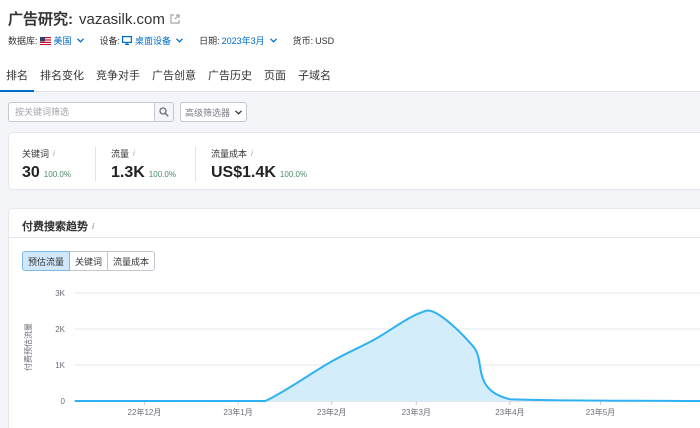 The width and height of the screenshot is (700, 428). What do you see at coordinates (35, 153) in the screenshot?
I see `stat-label: 关键词` at bounding box center [35, 153].